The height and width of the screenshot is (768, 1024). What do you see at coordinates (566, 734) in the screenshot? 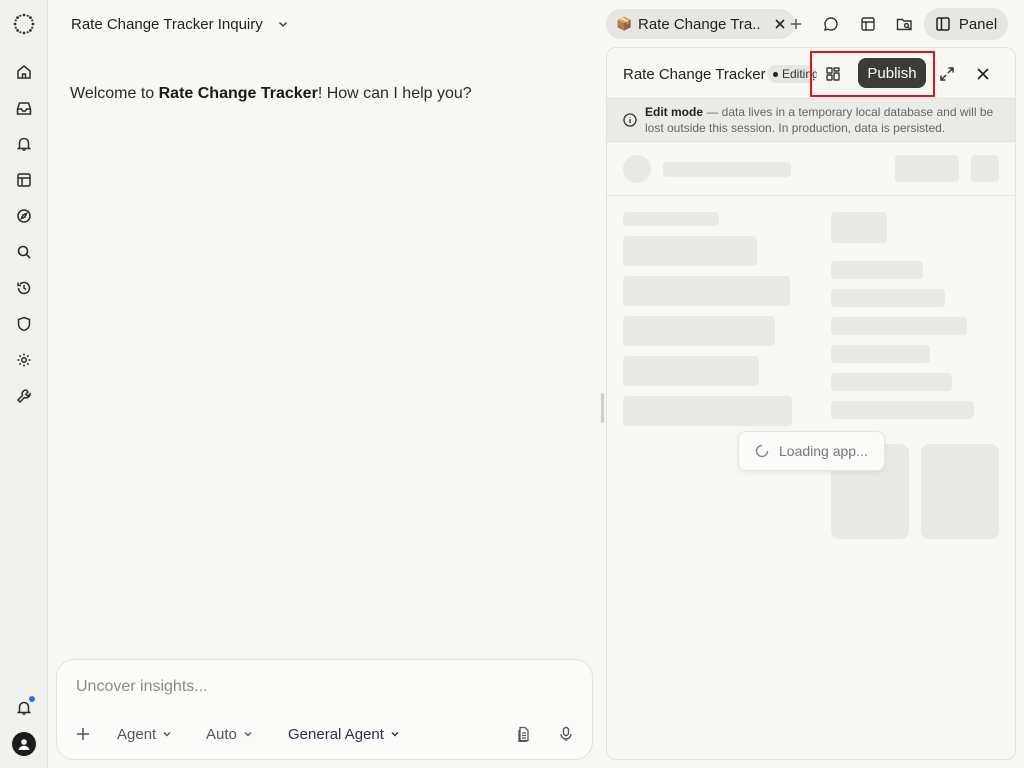
I see `microphone-icon` at bounding box center [566, 734].